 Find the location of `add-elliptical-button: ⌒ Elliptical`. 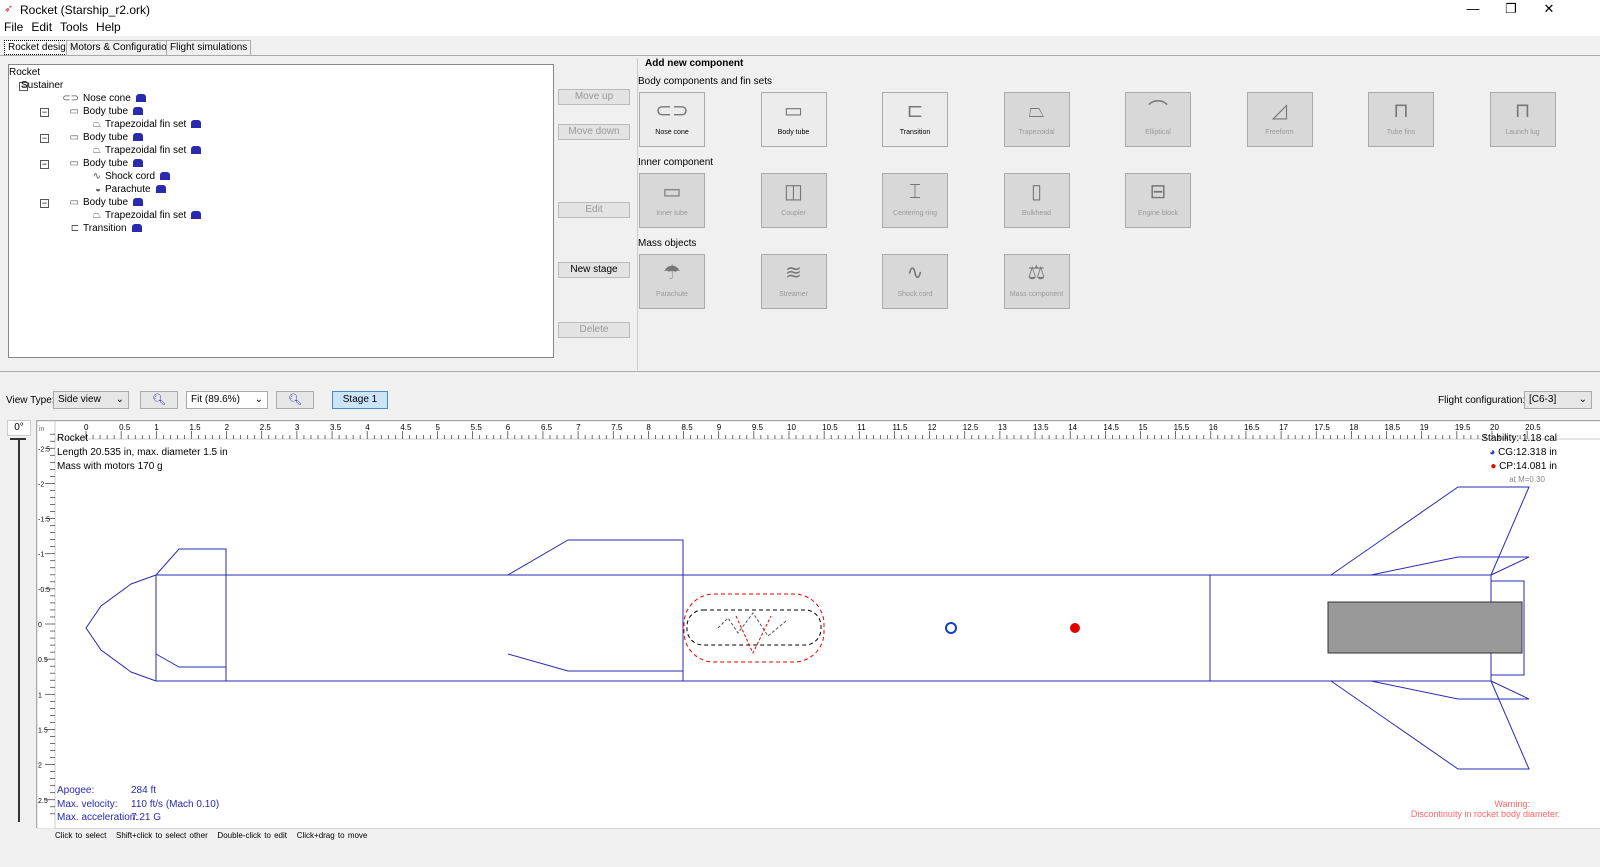

add-elliptical-button: ⌒ Elliptical is located at coordinates (1158, 119).